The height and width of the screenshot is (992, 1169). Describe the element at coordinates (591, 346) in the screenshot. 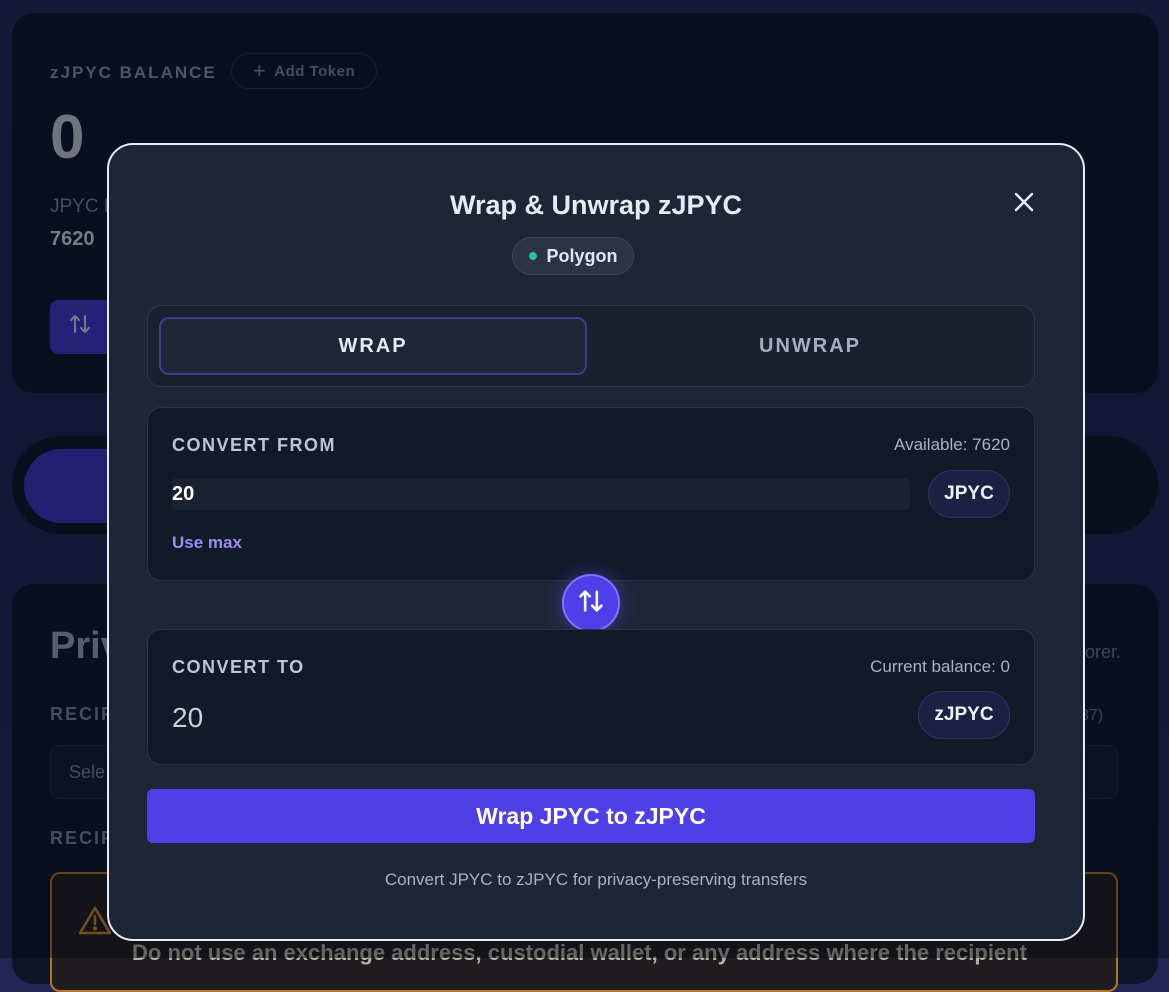

I see `mode-tabs: WRAP UNWRAP` at that location.